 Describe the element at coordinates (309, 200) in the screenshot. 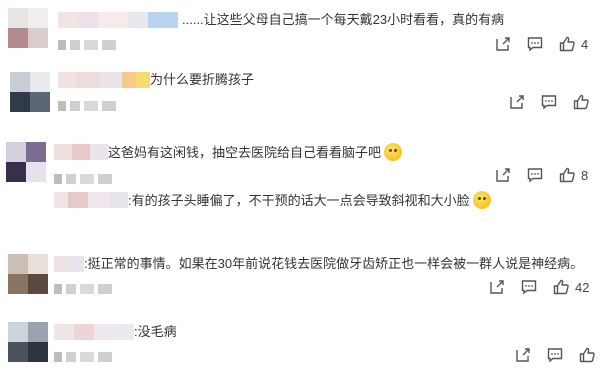

I see `reply-text: :有的孩子头睡偏了，不干预的话大一点会导致斜视和大小脸` at that location.